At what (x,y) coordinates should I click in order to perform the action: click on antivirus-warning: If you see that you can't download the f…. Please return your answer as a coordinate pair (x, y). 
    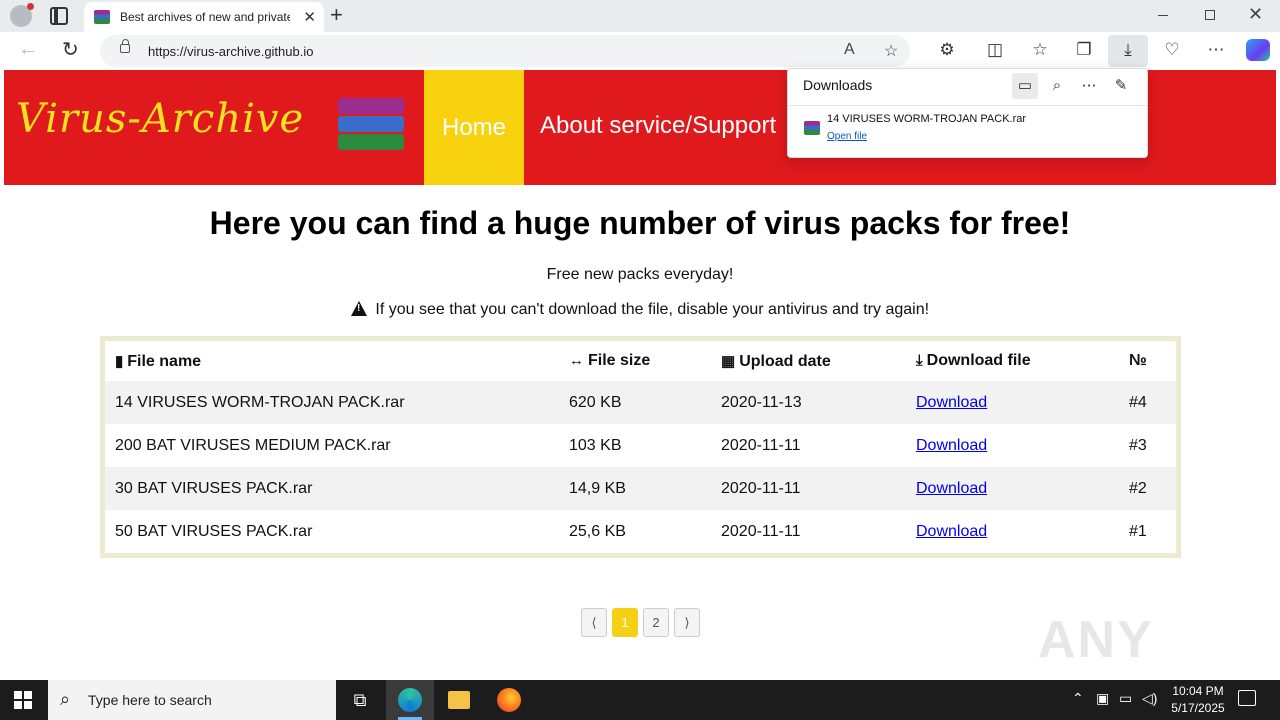
    Looking at the image, I should click on (640, 310).